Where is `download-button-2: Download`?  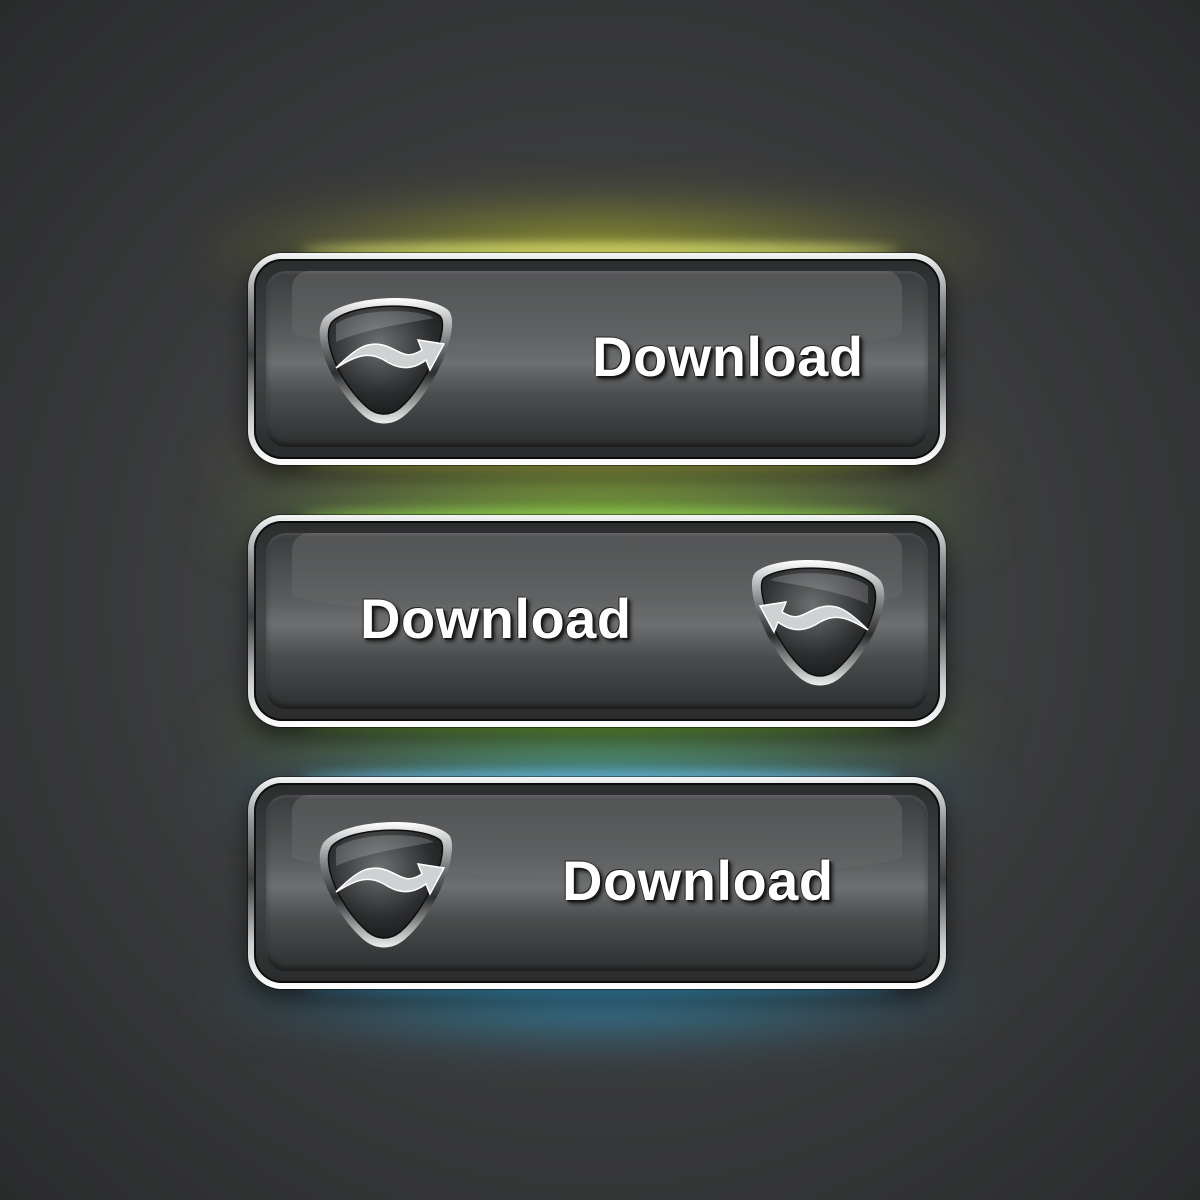
download-button-2: Download is located at coordinates (597, 621).